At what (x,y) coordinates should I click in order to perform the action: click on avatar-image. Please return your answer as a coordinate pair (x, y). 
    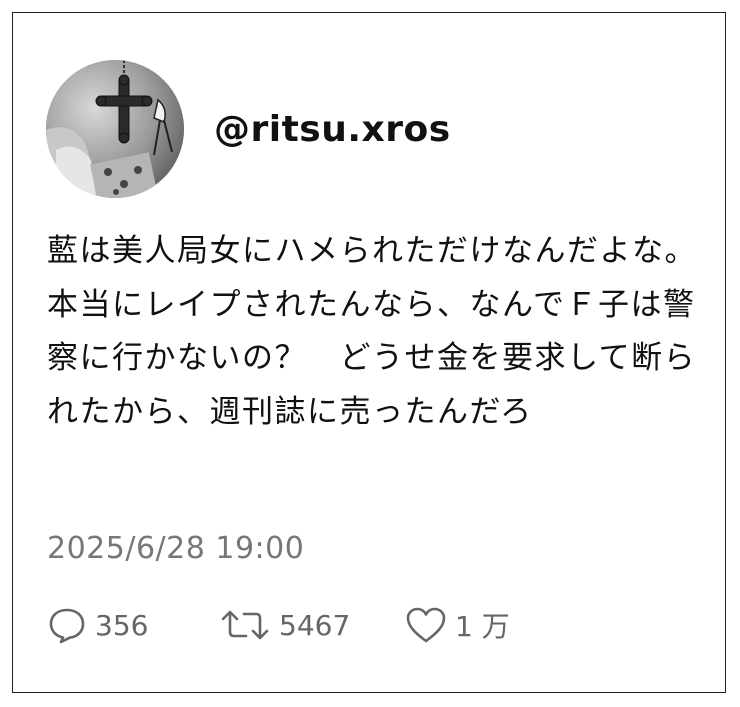
    Looking at the image, I should click on (115, 129).